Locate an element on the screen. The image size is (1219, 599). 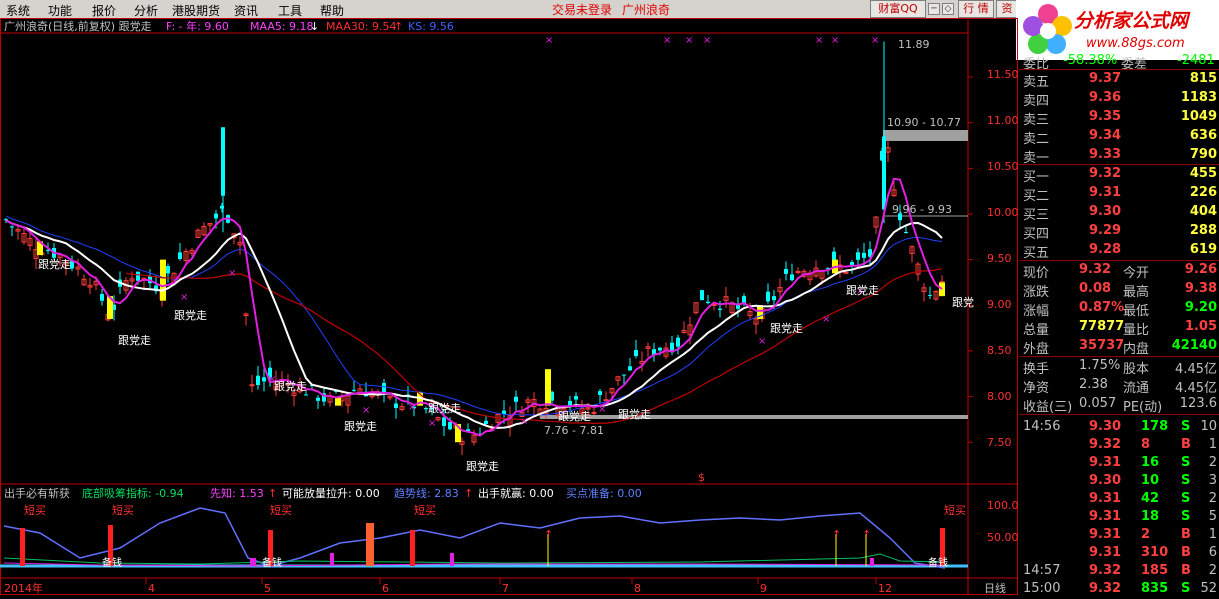
band-label: 7.76 - 7.81 is located at coordinates (574, 430).